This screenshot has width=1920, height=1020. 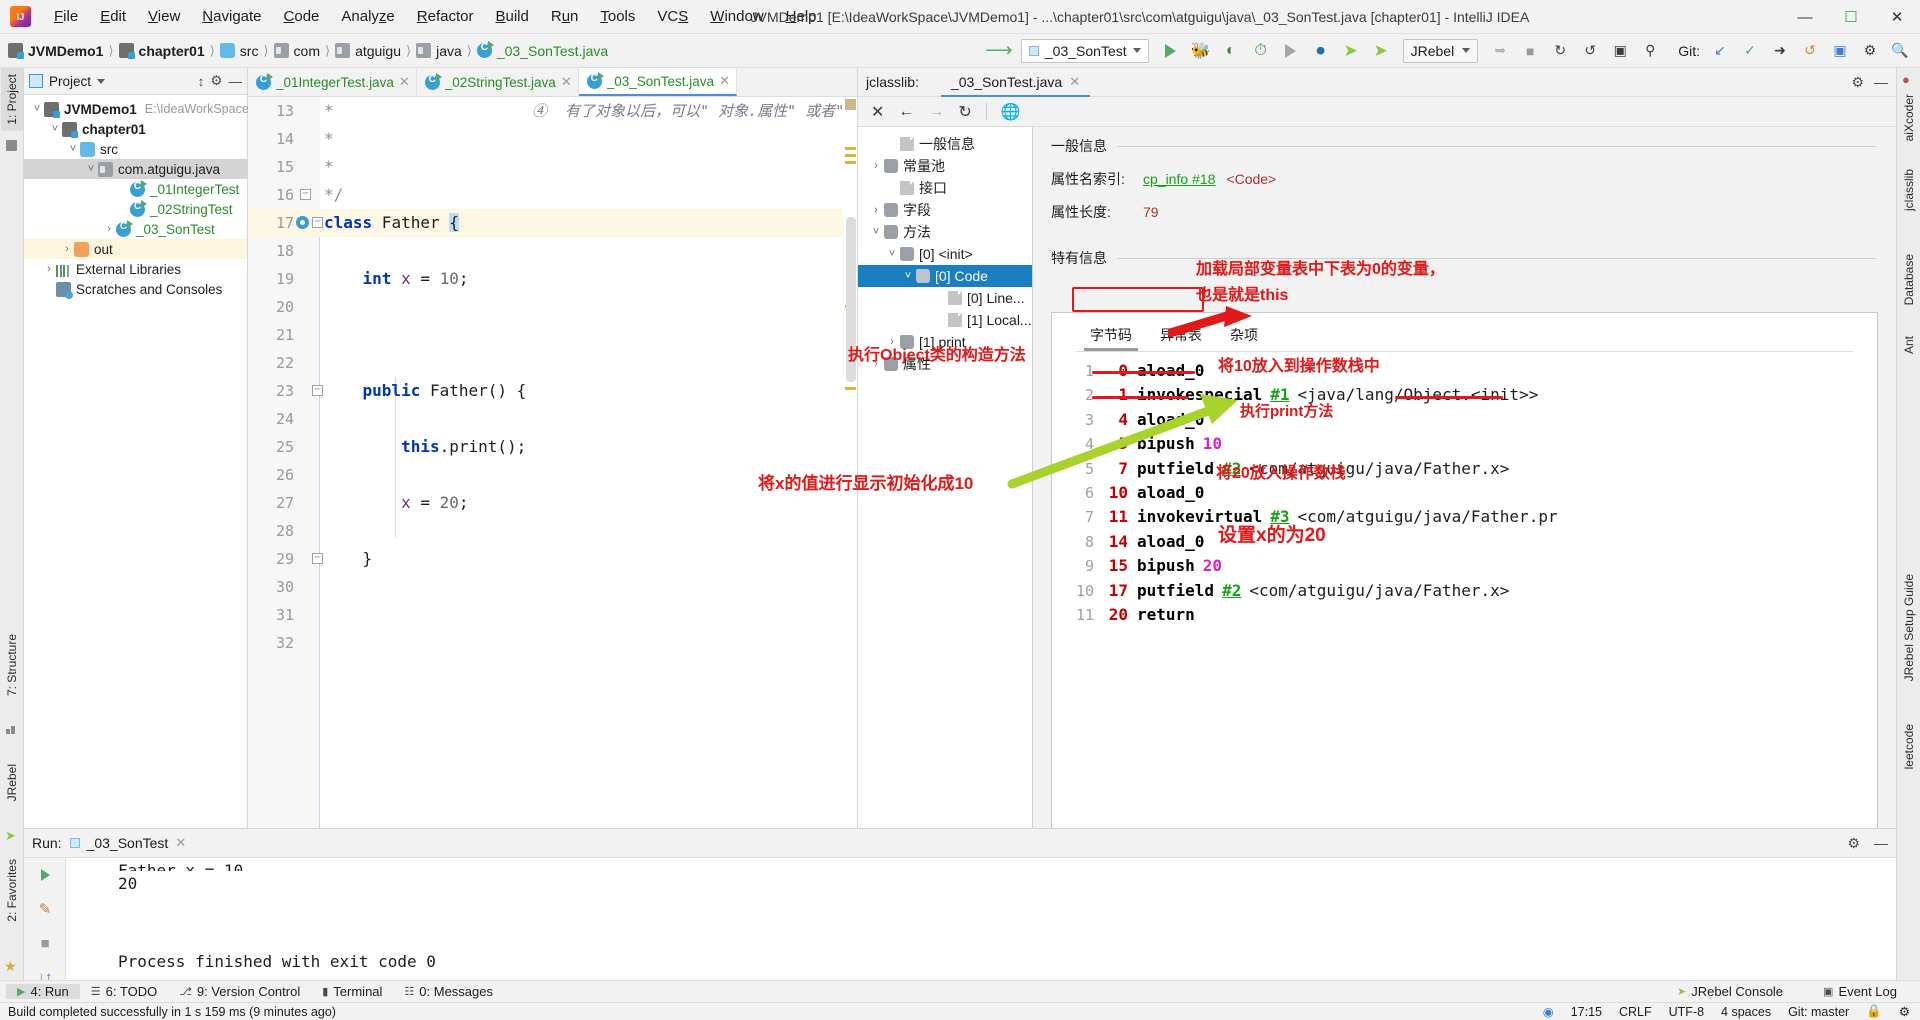 I want to click on reload-icon: ↻, so click(x=964, y=112).